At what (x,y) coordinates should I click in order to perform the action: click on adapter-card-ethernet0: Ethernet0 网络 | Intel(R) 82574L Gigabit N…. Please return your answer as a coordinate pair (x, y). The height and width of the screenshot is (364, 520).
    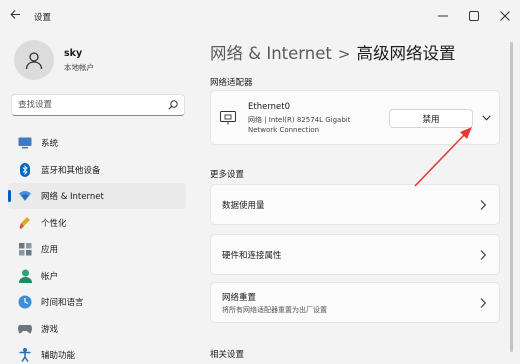
    Looking at the image, I should click on (355, 117).